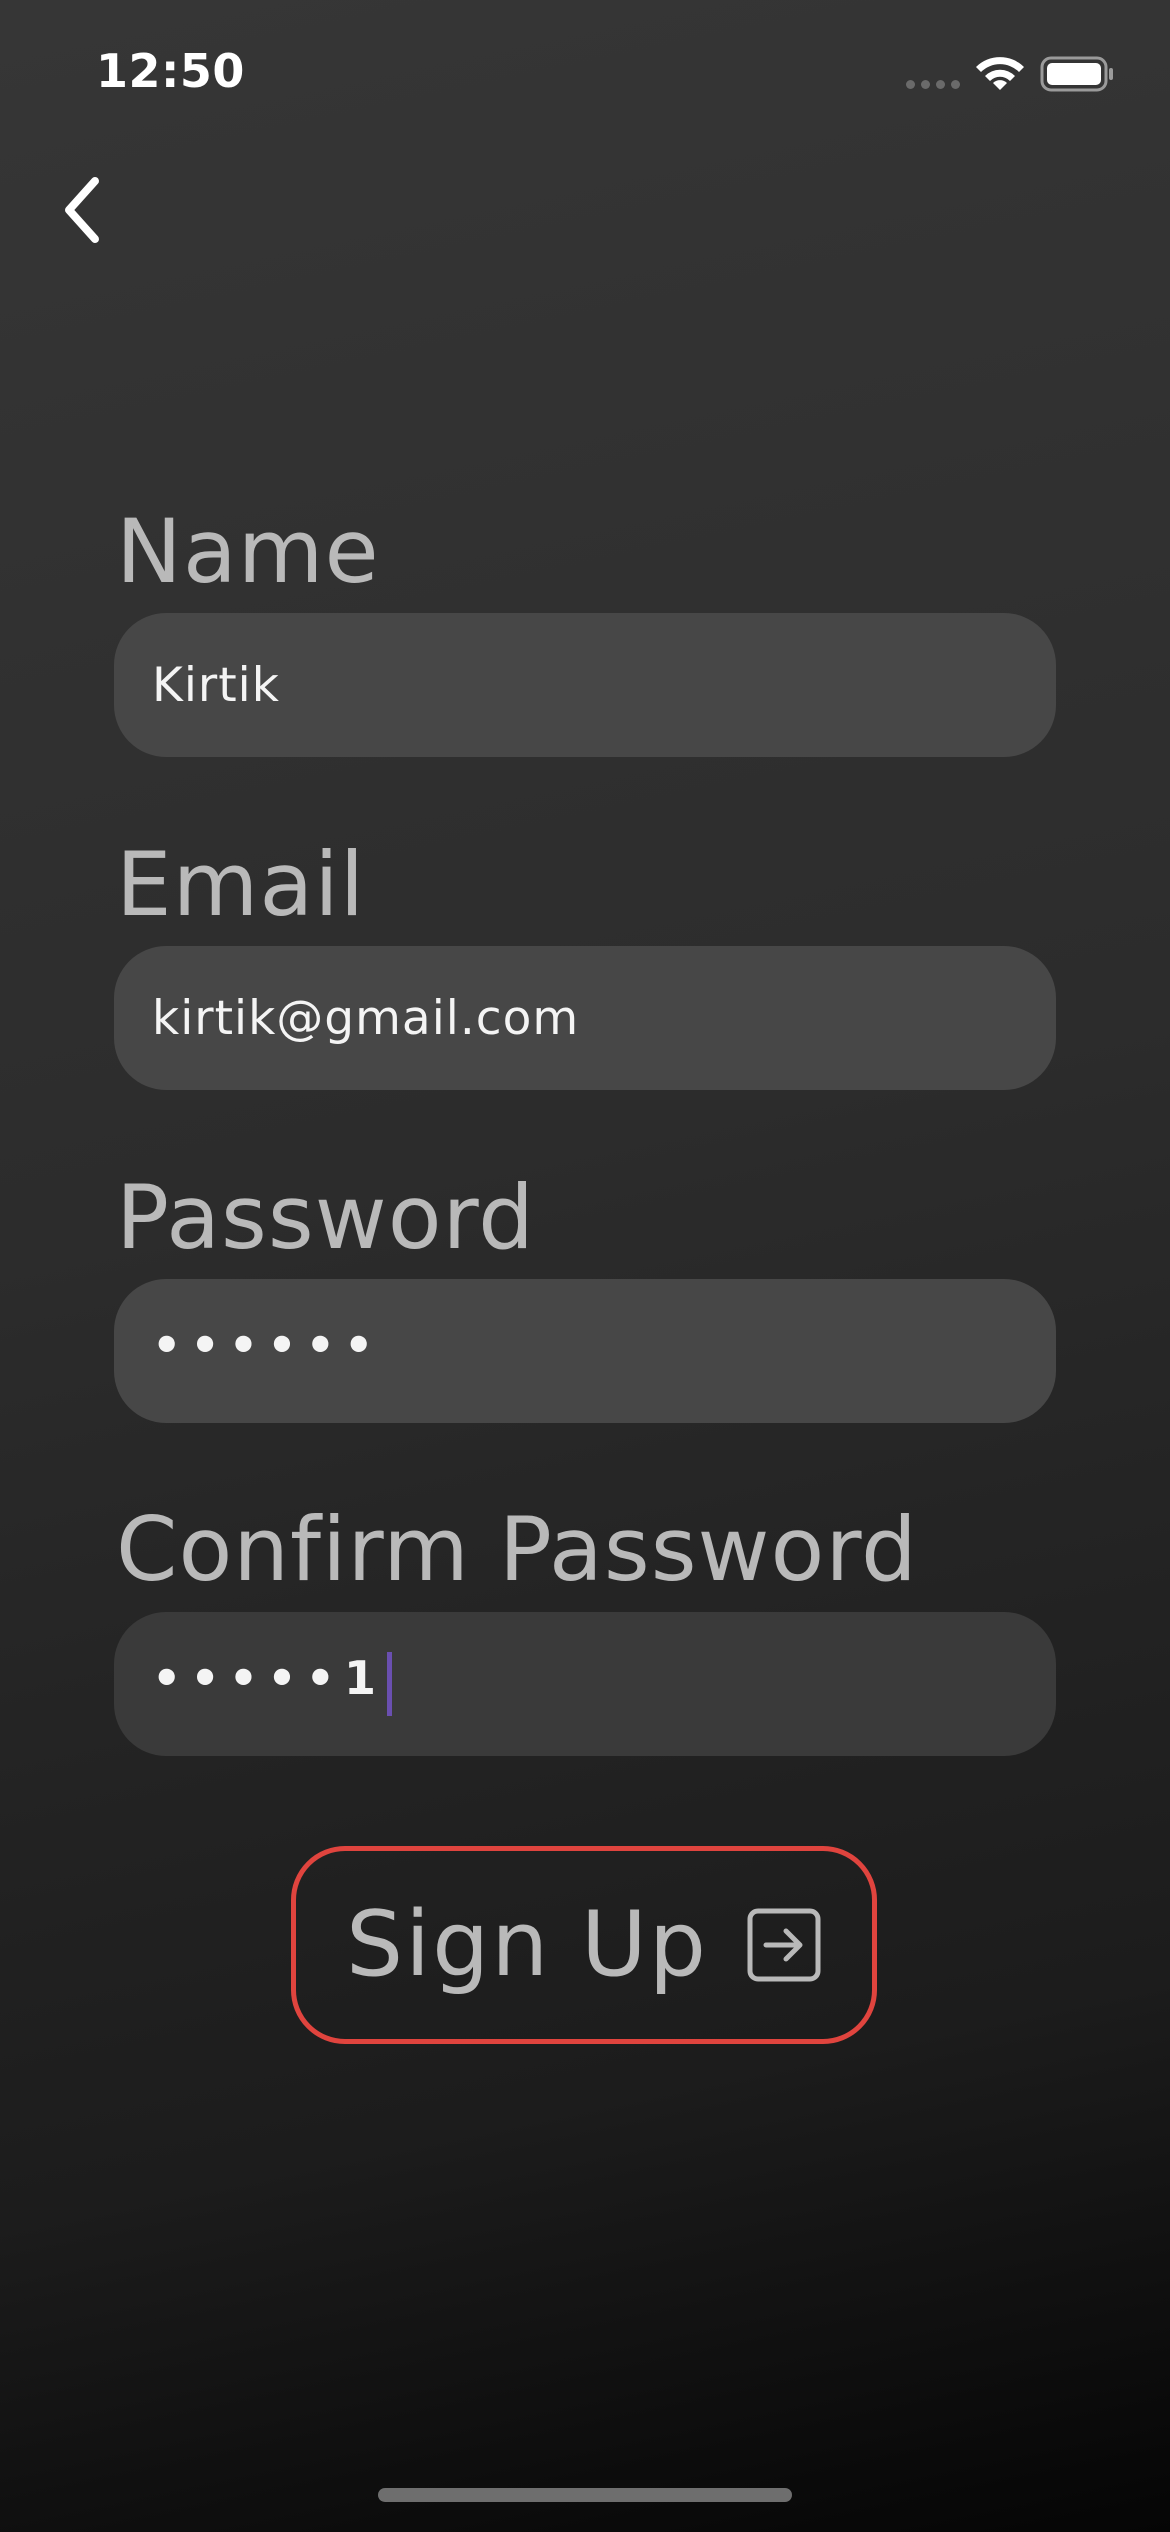 Image resolution: width=1170 pixels, height=2532 pixels. What do you see at coordinates (248, 551) in the screenshot?
I see `name-label: Name` at bounding box center [248, 551].